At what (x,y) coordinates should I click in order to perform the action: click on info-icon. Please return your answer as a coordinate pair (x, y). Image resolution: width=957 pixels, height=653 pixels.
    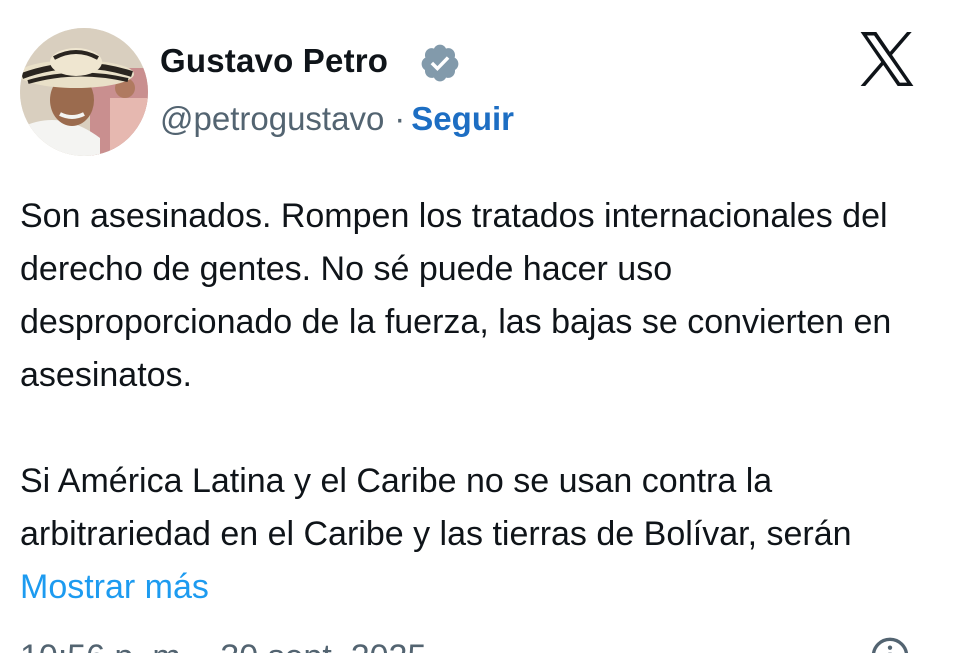
    Looking at the image, I should click on (890, 644).